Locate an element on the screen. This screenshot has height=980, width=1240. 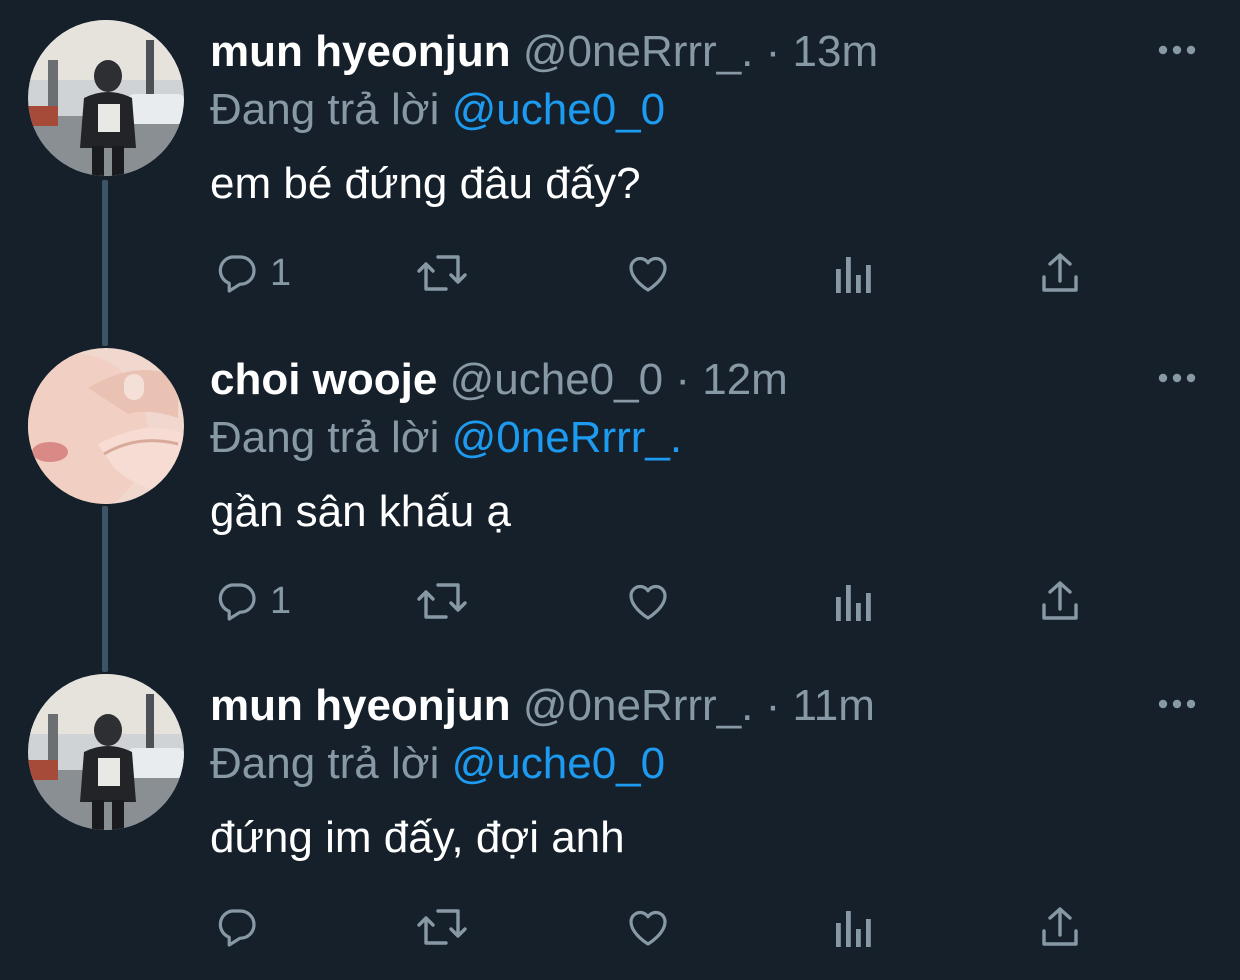
reply-button is located at coordinates (241, 927).